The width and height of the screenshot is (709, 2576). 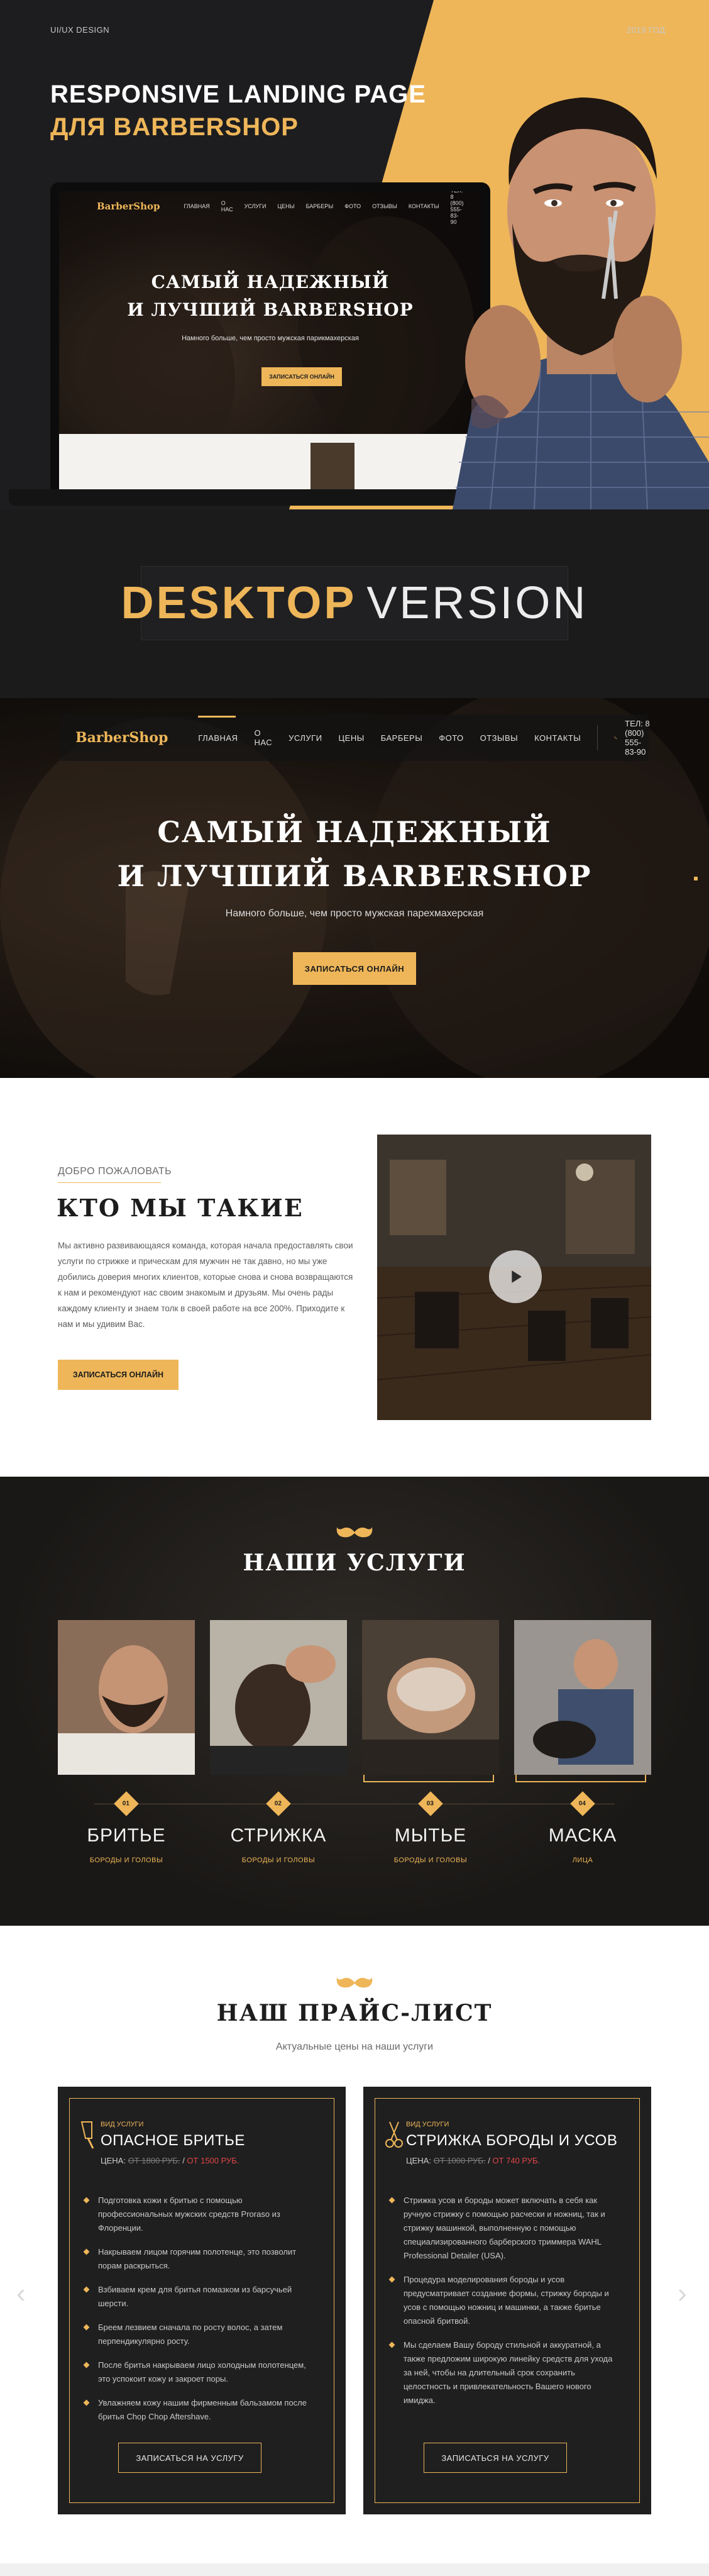 I want to click on nav-about: О НАС, so click(x=264, y=737).